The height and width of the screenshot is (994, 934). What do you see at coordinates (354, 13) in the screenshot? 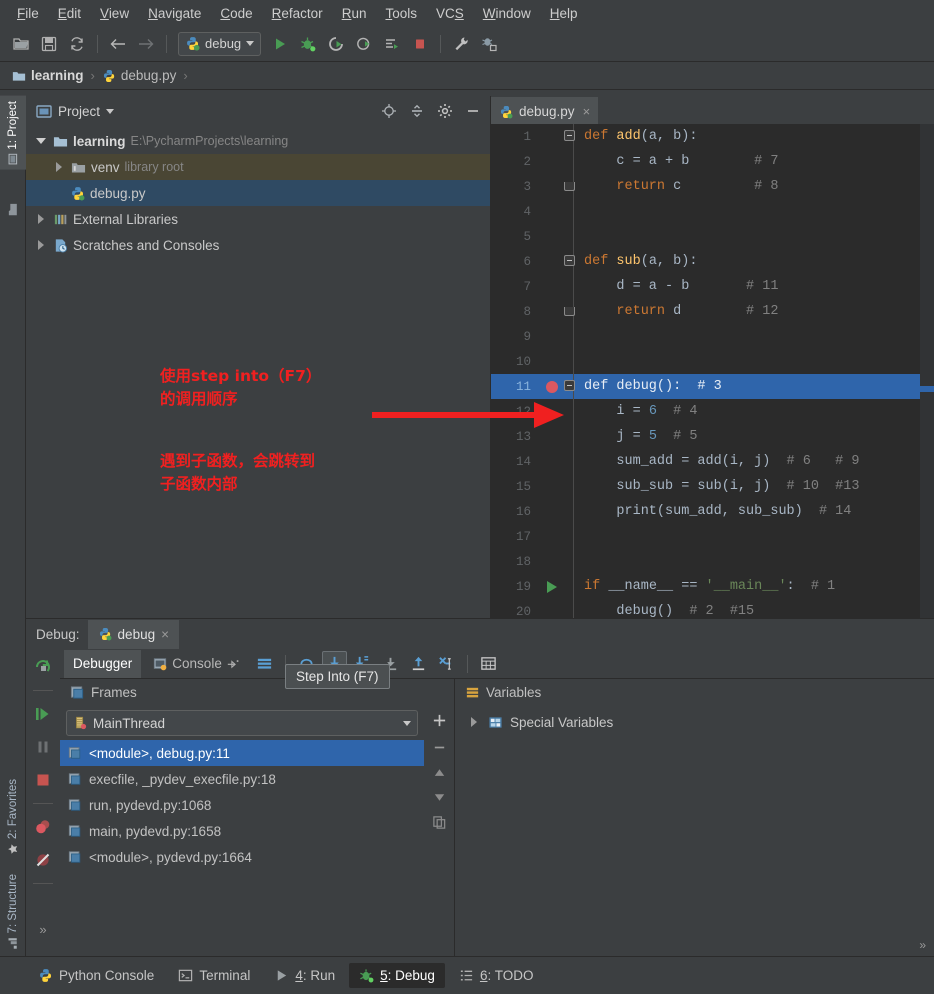
I see `menu-item-run: Run` at bounding box center [354, 13].